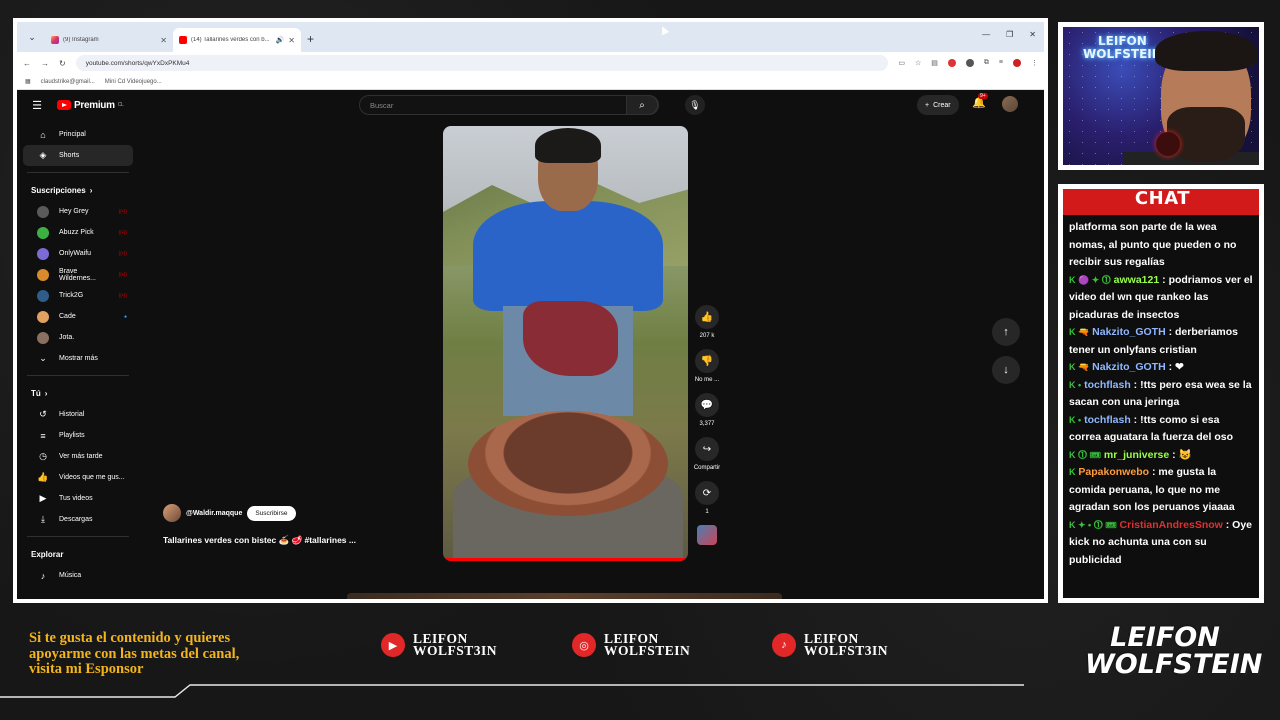 This screenshot has height=720, width=1280. Describe the element at coordinates (1009, 34) in the screenshot. I see `maximize-icon: ❐` at that location.